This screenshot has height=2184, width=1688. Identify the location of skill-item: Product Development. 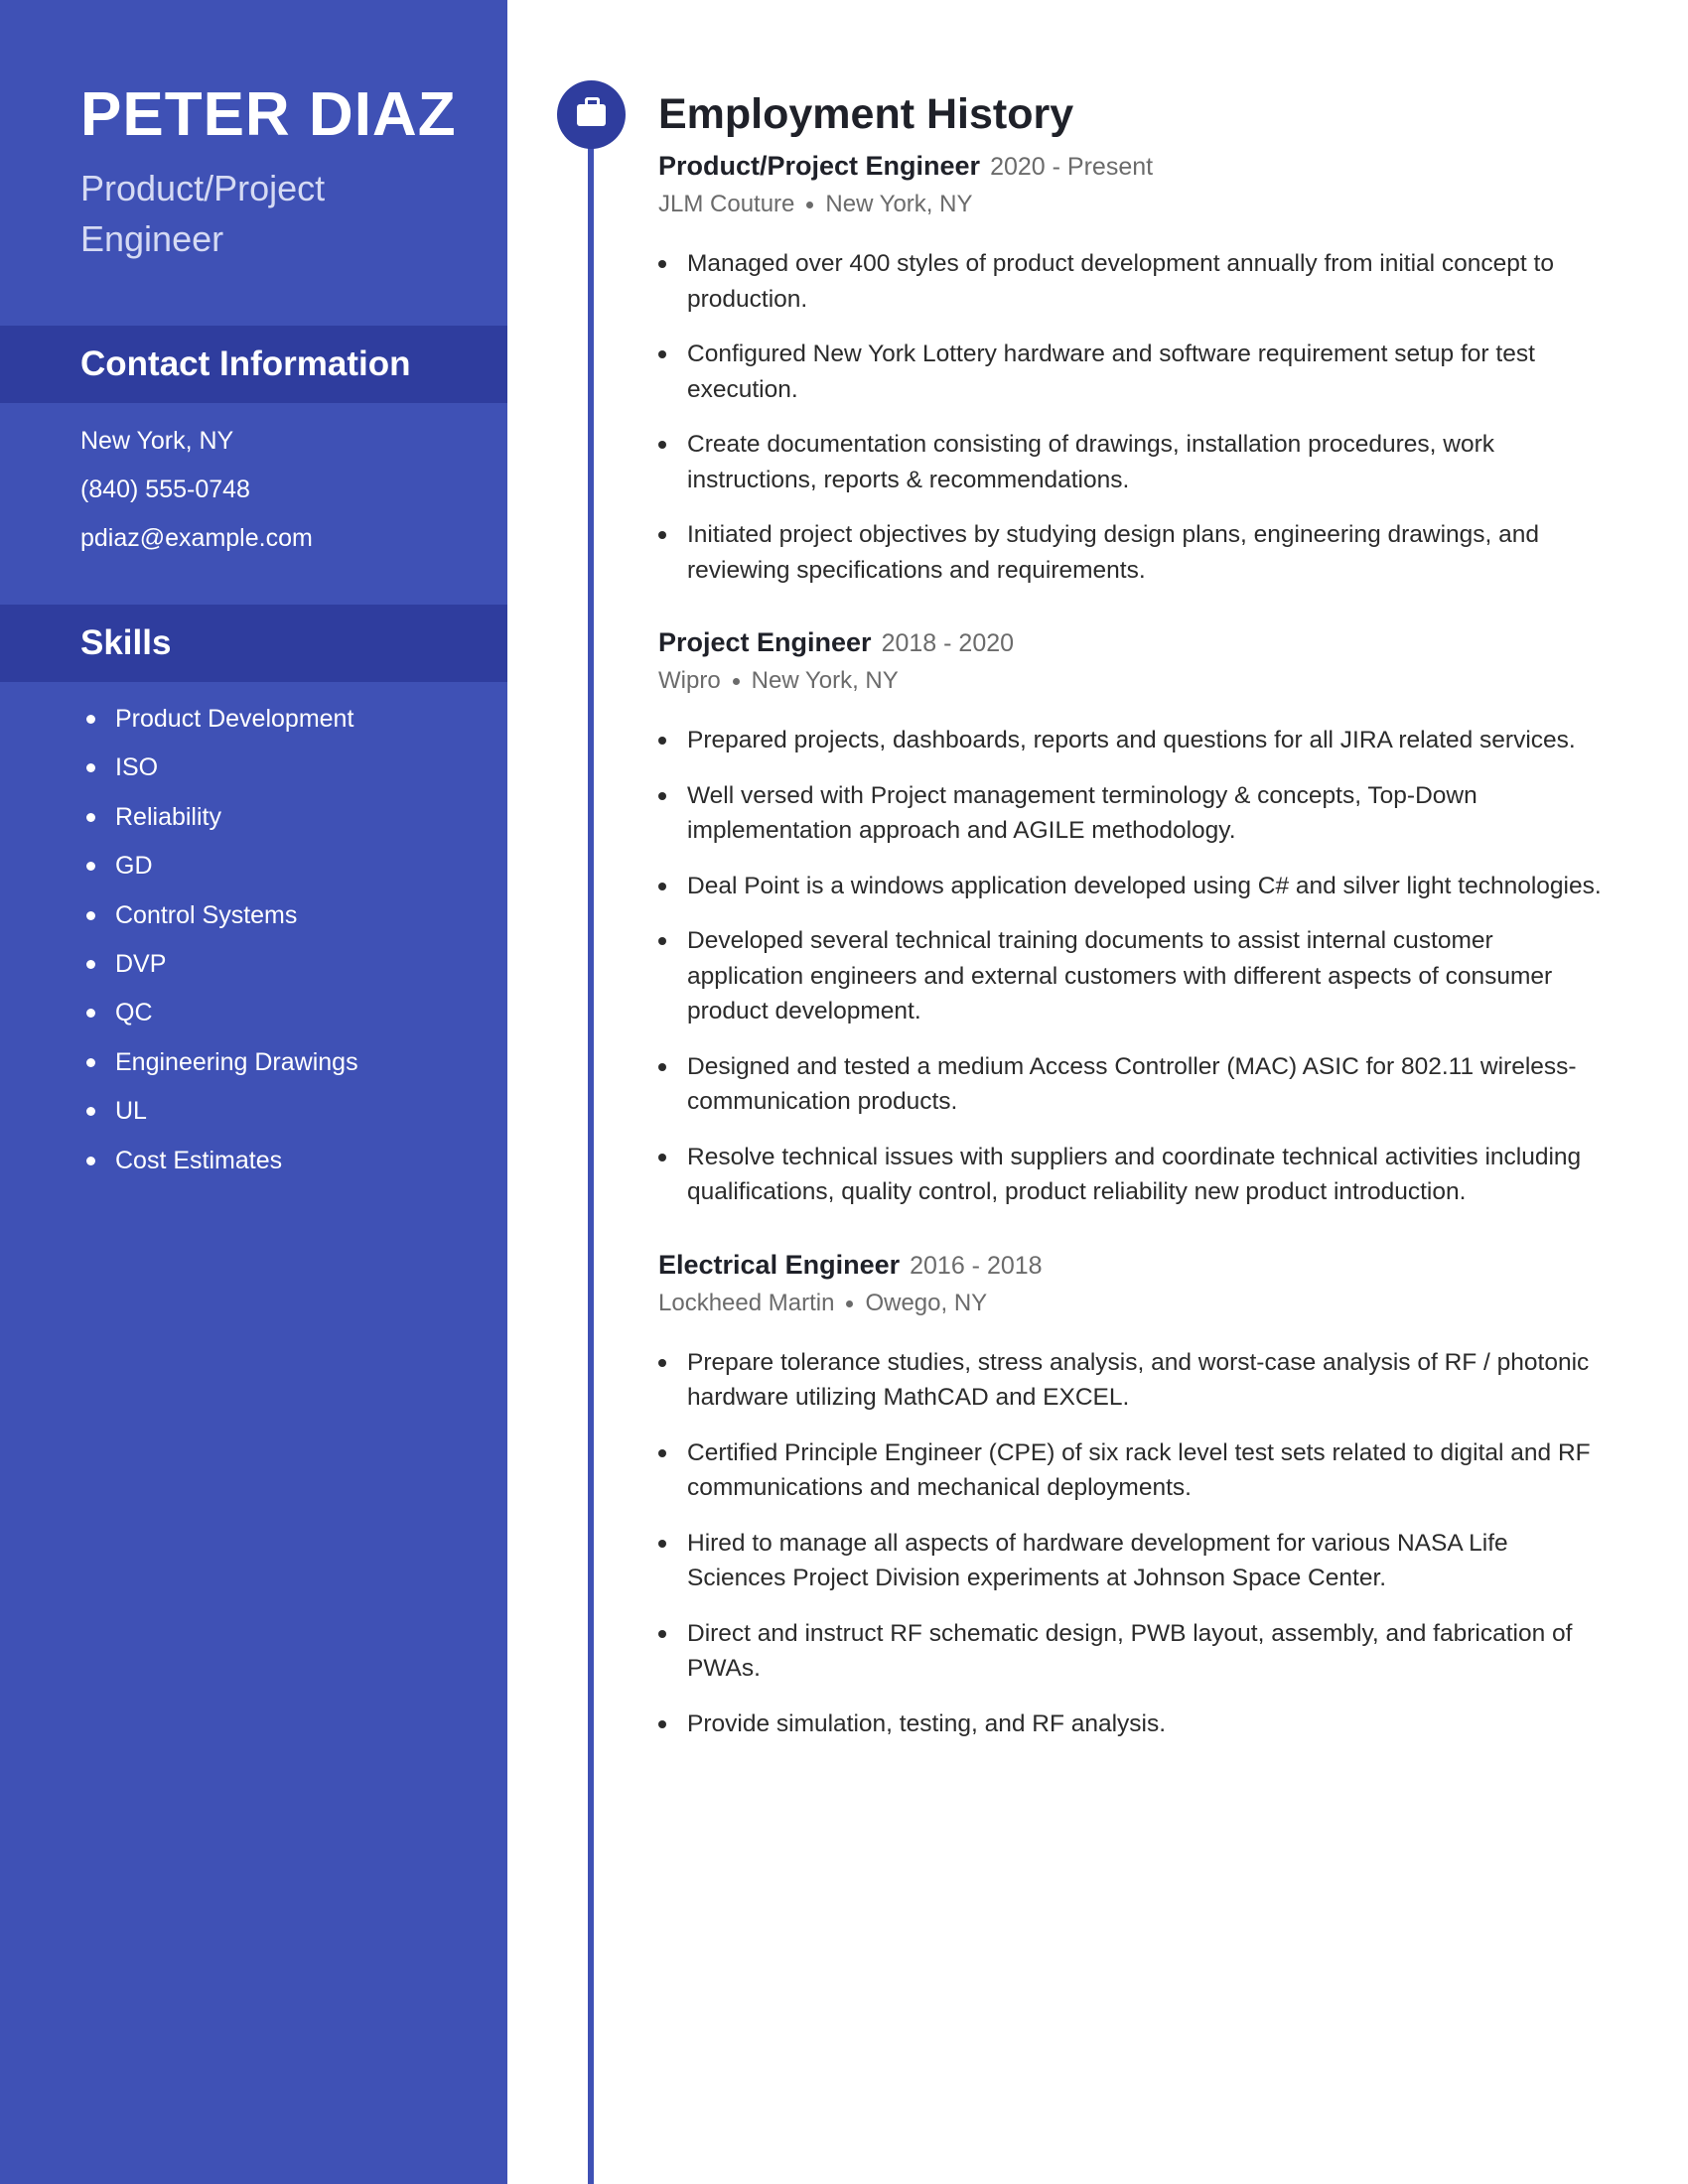
(219, 723).